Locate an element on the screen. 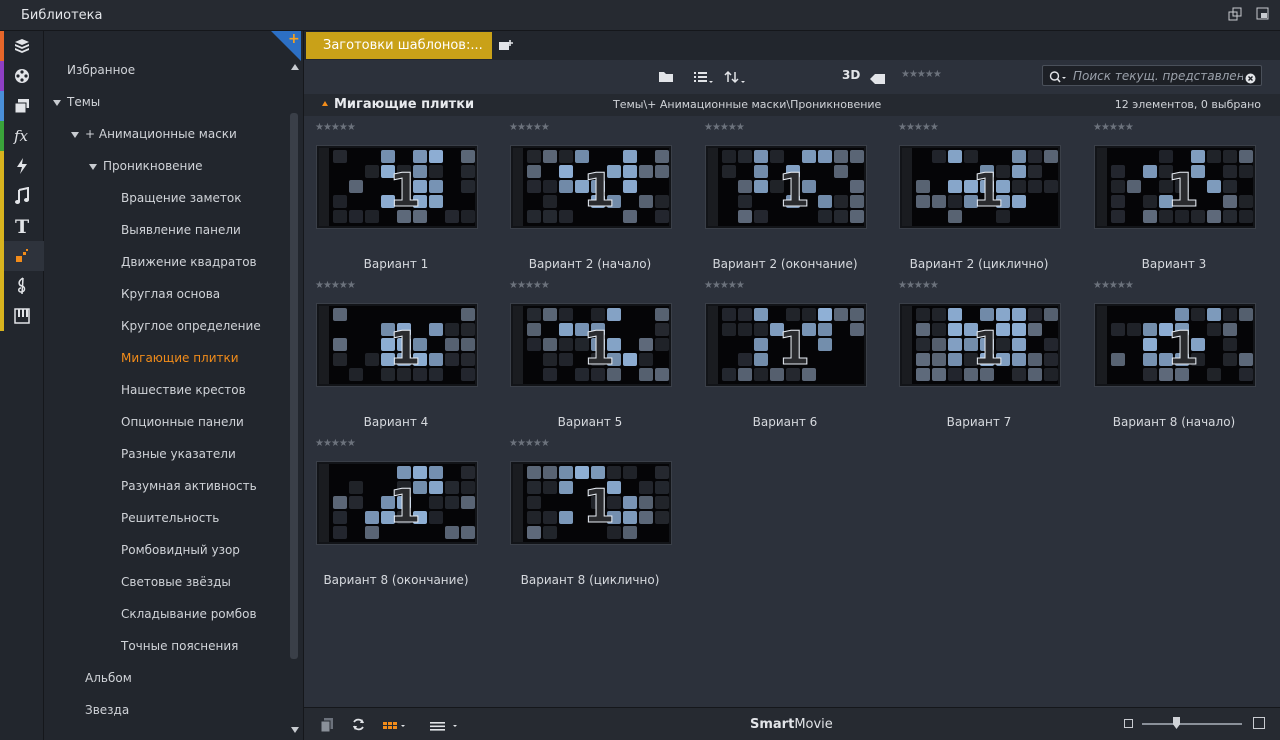 The image size is (1280, 740). zoom-out-icon is located at coordinates (1128, 723).